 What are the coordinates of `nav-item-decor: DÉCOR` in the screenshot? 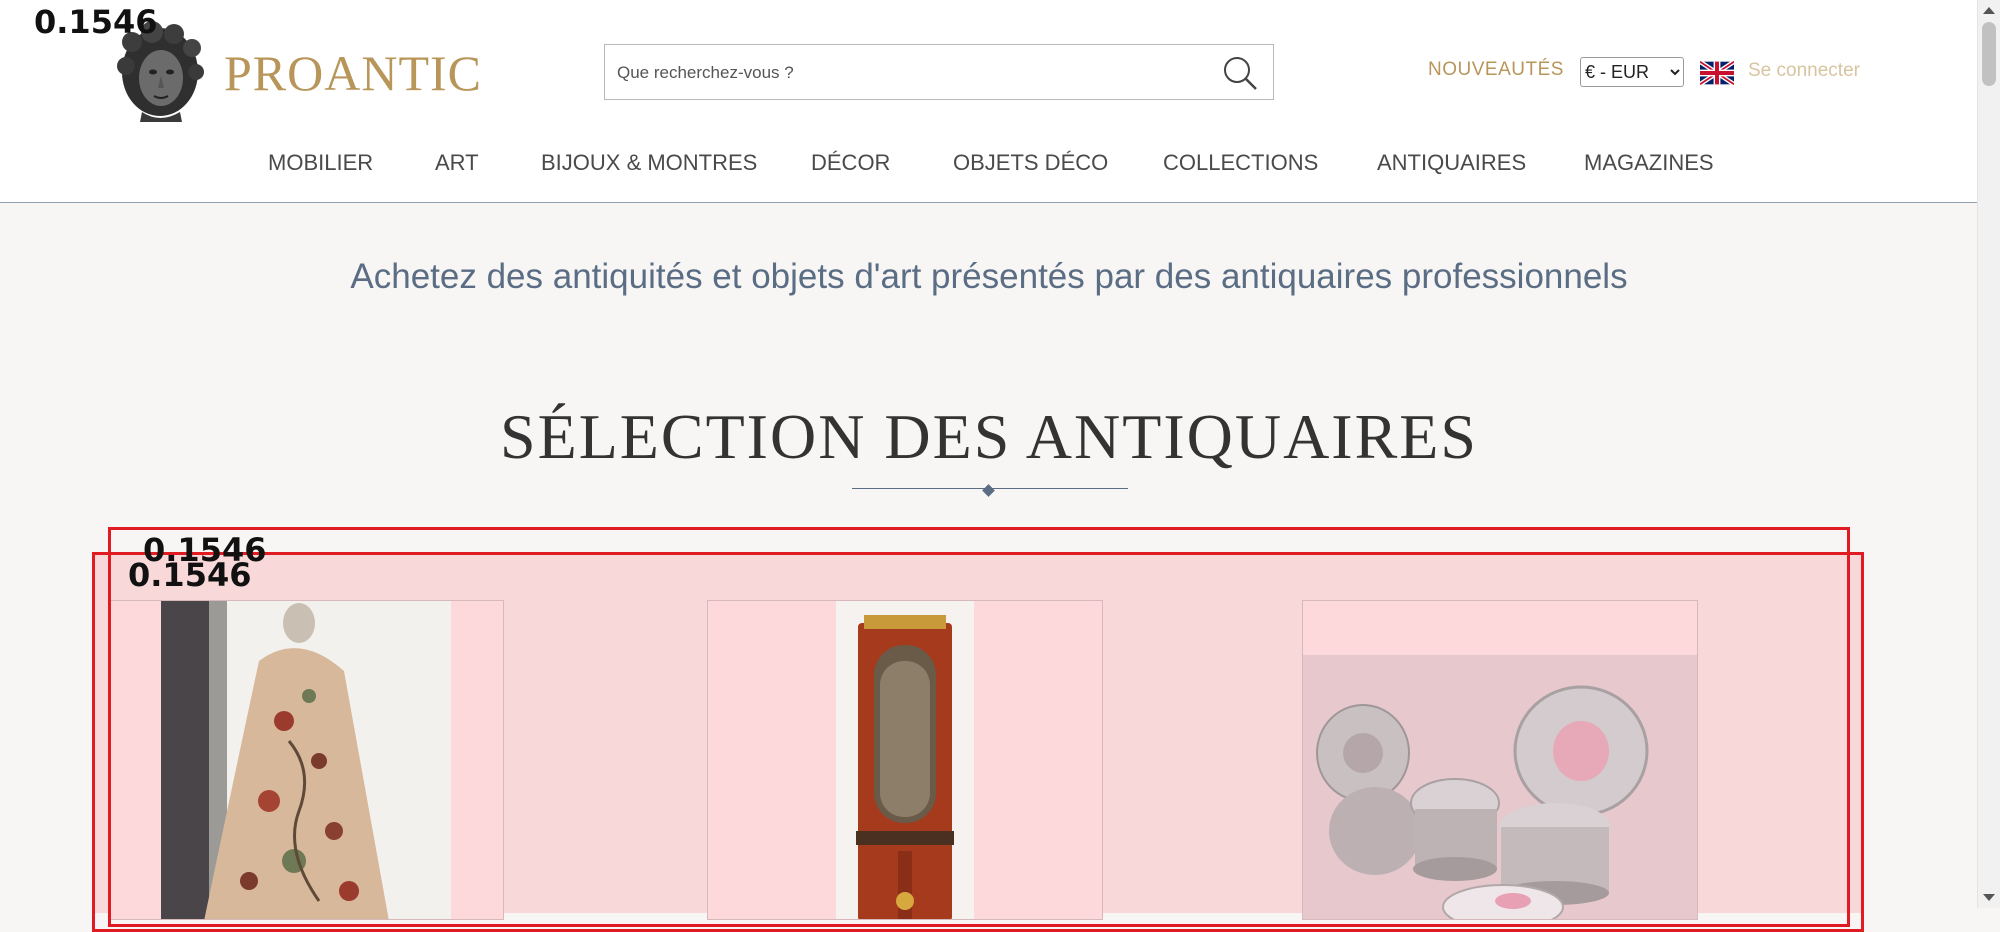 It's located at (850, 163).